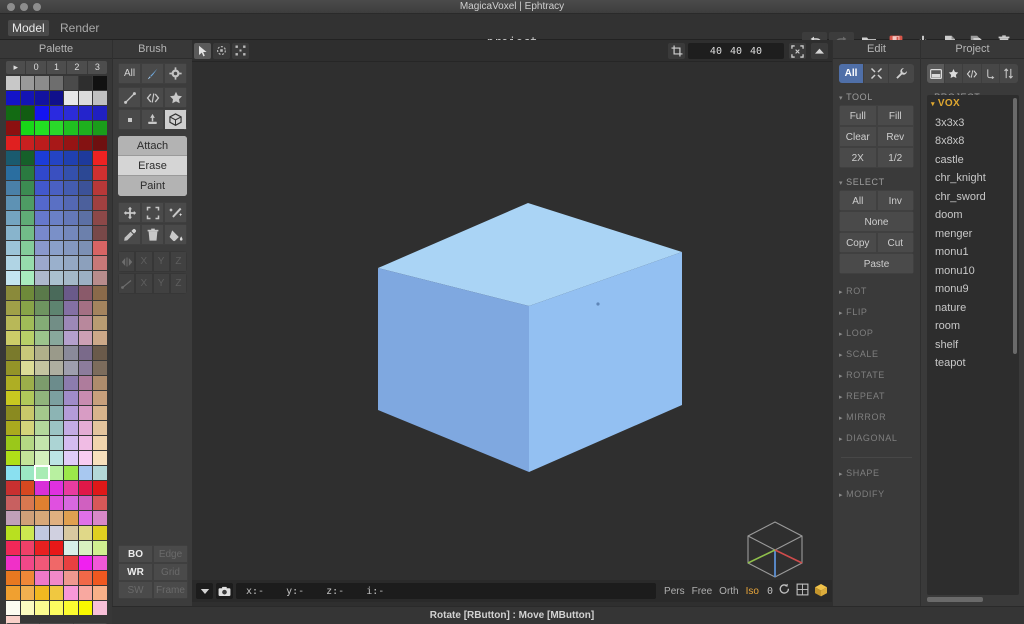  I want to click on brush-attach-button: Attach, so click(152, 146).